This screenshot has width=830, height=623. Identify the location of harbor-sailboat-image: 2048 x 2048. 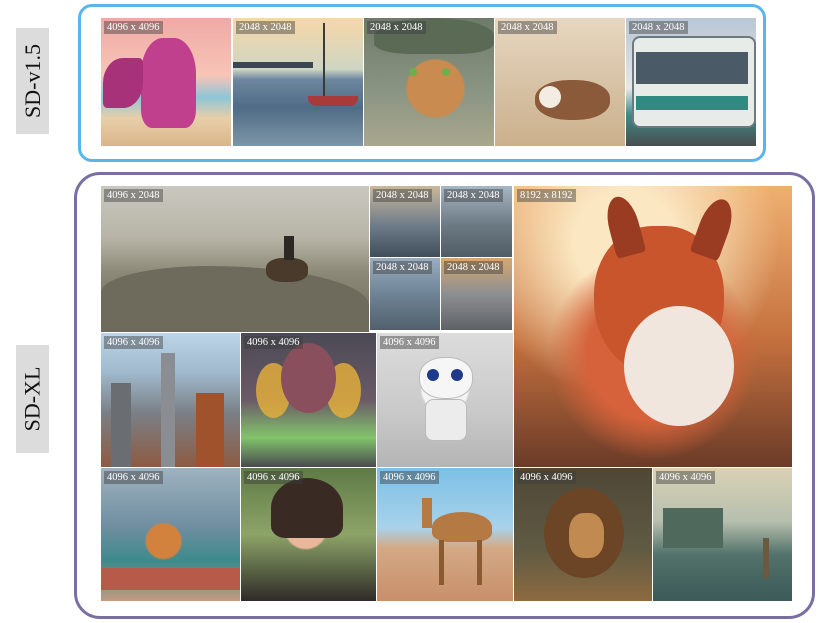
(298, 82).